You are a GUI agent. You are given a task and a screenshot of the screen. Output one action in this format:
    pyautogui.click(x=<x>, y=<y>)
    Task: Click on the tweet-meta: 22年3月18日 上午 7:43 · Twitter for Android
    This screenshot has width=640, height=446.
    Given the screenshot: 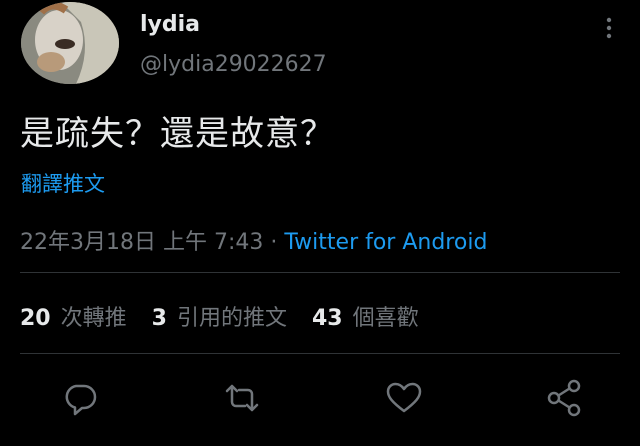 What is the action you would take?
    pyautogui.click(x=253, y=240)
    